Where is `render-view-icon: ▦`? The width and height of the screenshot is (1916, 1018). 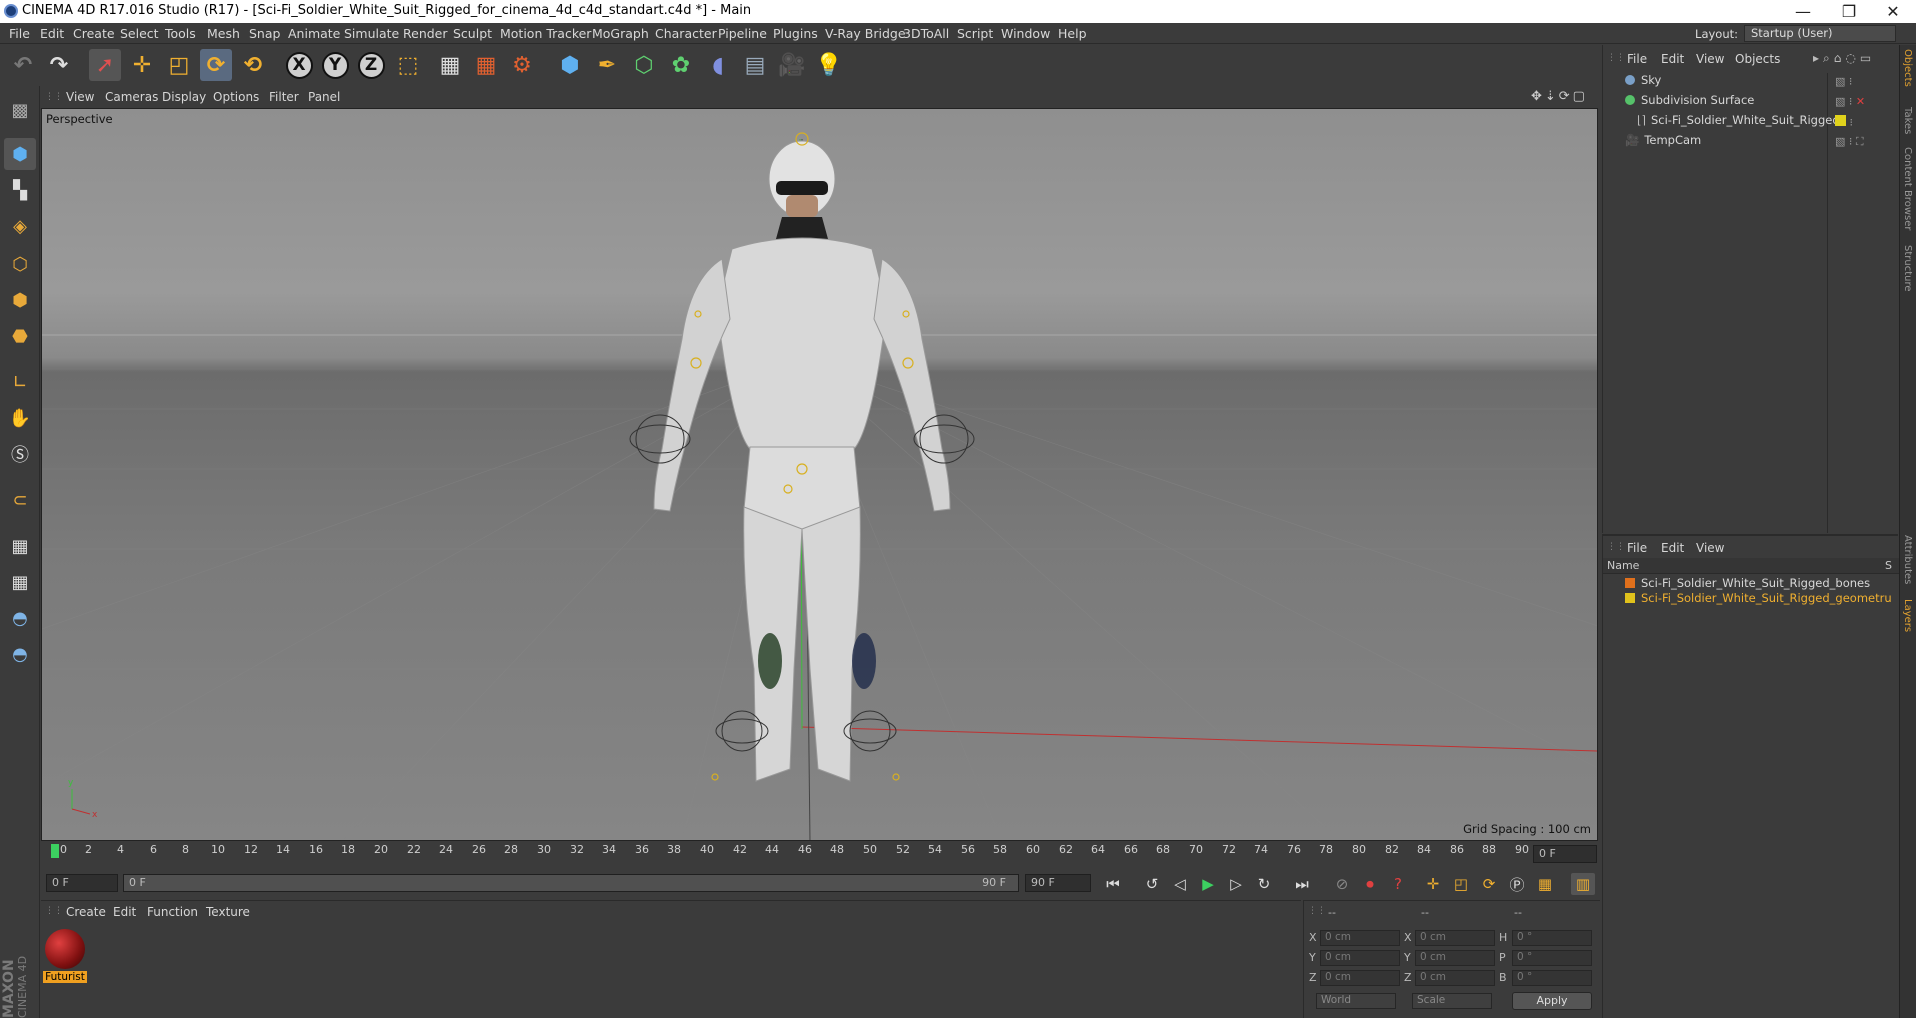 render-view-icon: ▦ is located at coordinates (450, 65).